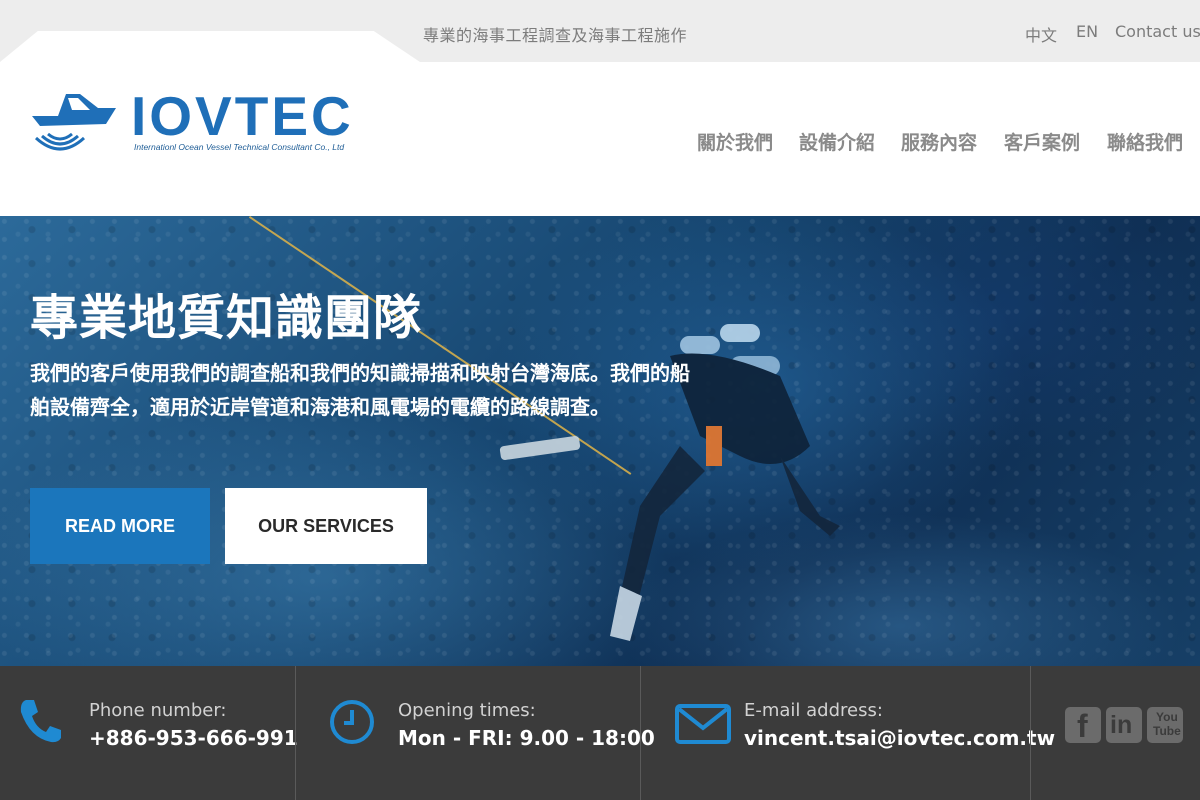 The image size is (1200, 800). What do you see at coordinates (555, 35) in the screenshot?
I see `tagline: 專業的海事工程調查及海事工程施作` at bounding box center [555, 35].